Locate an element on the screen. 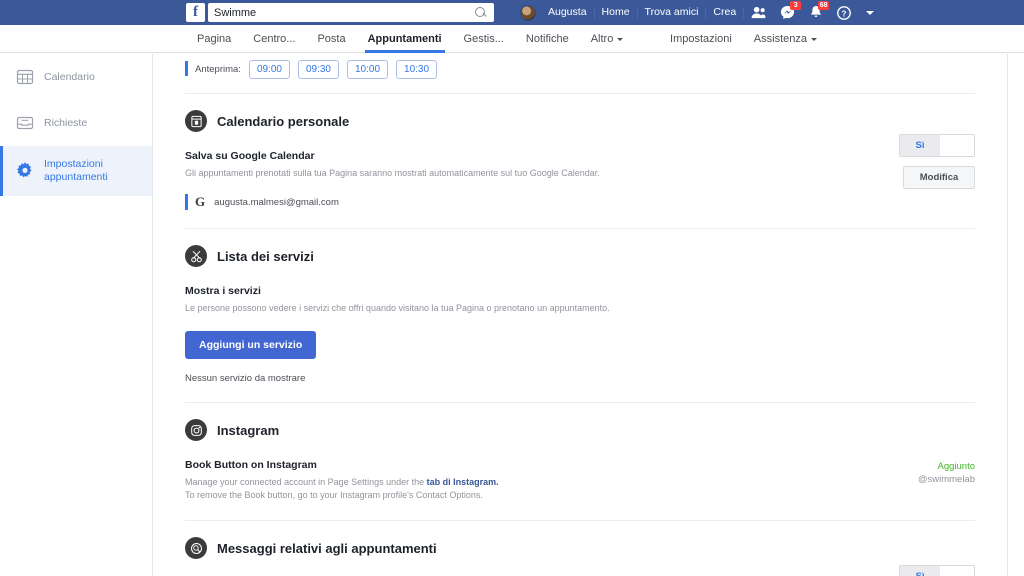 This screenshot has width=1024, height=576. account-accent-bar is located at coordinates (186, 202).